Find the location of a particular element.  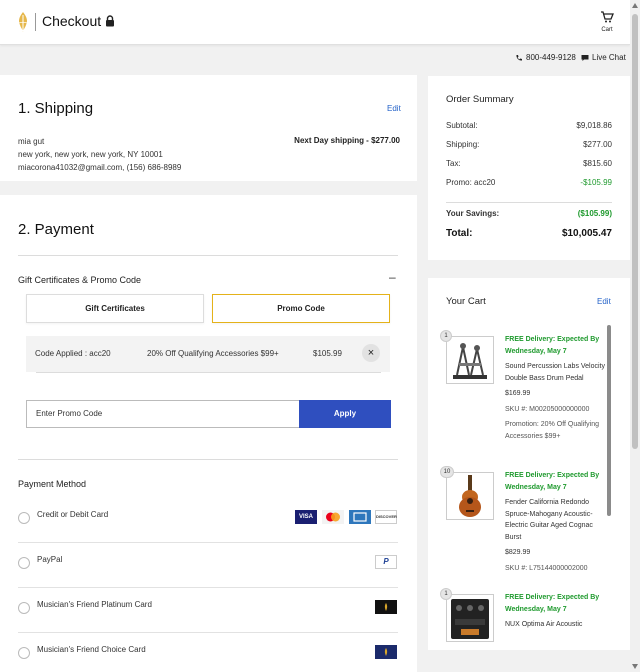

page-scrollbar-thumb is located at coordinates (635, 231).